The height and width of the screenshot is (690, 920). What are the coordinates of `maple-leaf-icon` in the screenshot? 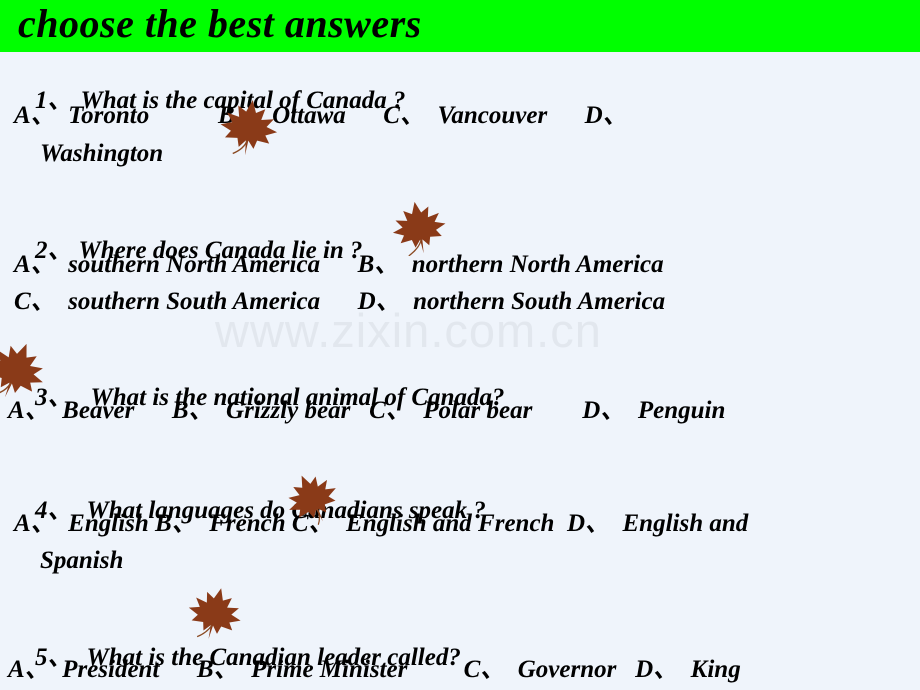 It's located at (419, 227).